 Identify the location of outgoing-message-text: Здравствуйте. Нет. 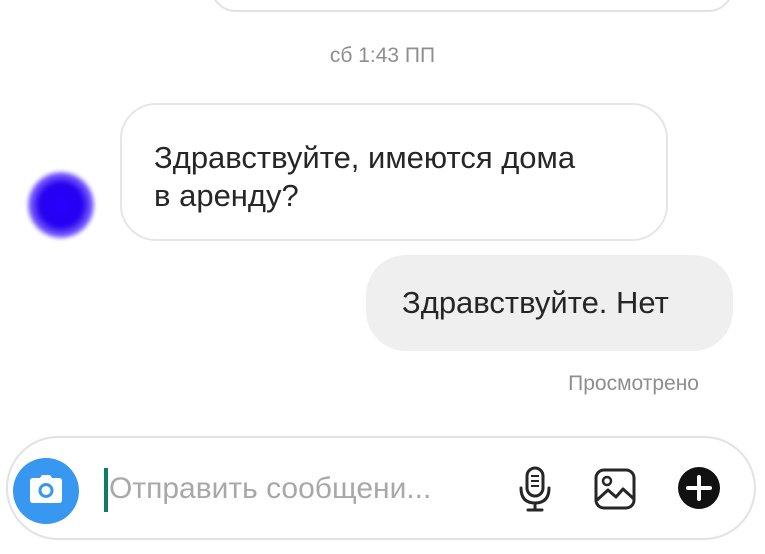
(535, 302).